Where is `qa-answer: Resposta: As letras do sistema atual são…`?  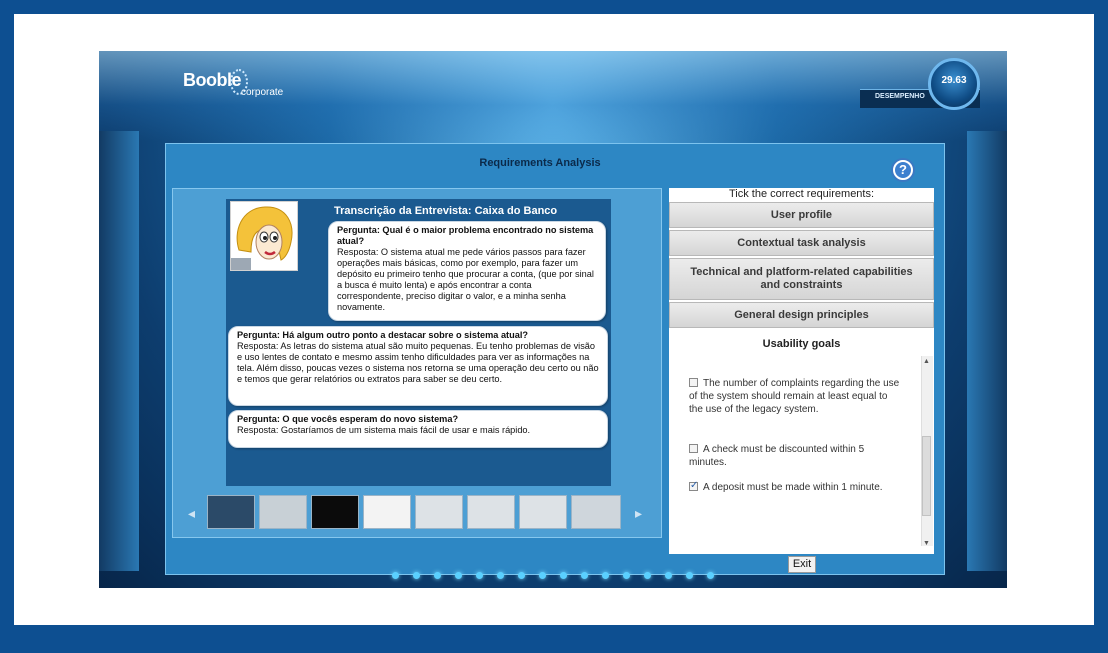 qa-answer: Resposta: As letras do sistema atual são… is located at coordinates (418, 362).